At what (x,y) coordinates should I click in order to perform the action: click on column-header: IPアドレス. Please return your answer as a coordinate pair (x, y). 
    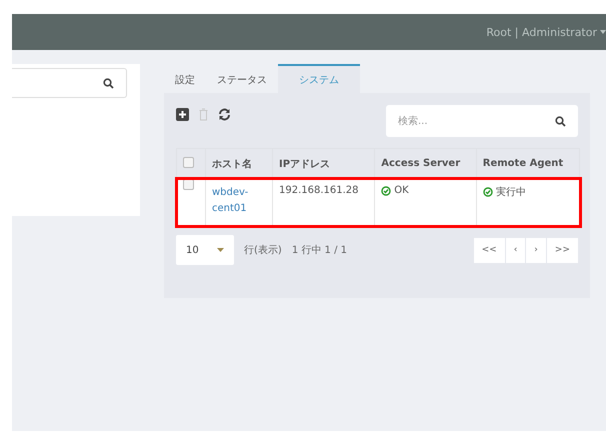
    Looking at the image, I should click on (323, 163).